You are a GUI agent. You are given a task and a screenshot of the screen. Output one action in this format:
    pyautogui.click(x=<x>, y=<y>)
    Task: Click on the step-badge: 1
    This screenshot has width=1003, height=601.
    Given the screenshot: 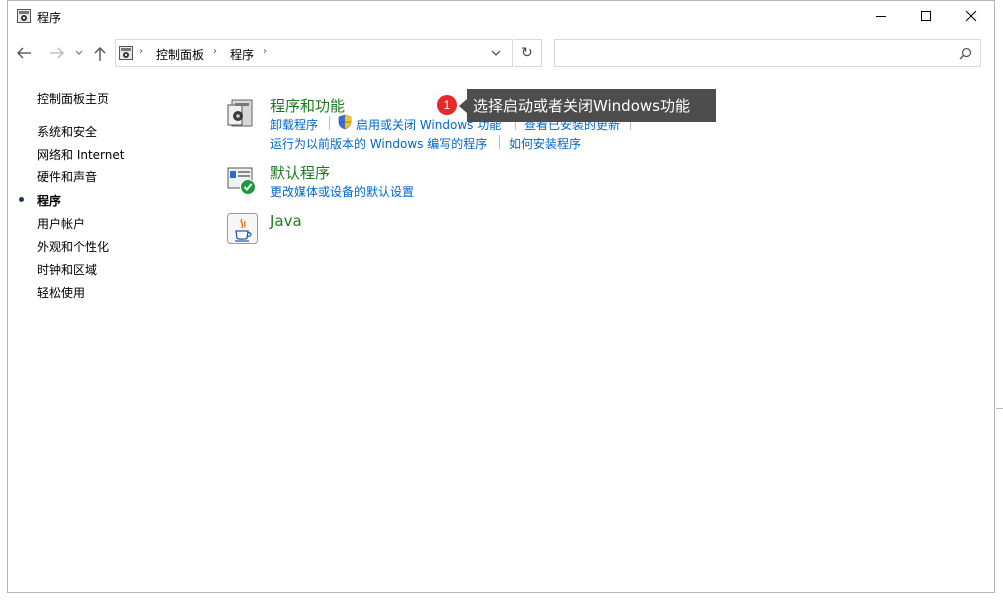 What is the action you would take?
    pyautogui.click(x=447, y=105)
    